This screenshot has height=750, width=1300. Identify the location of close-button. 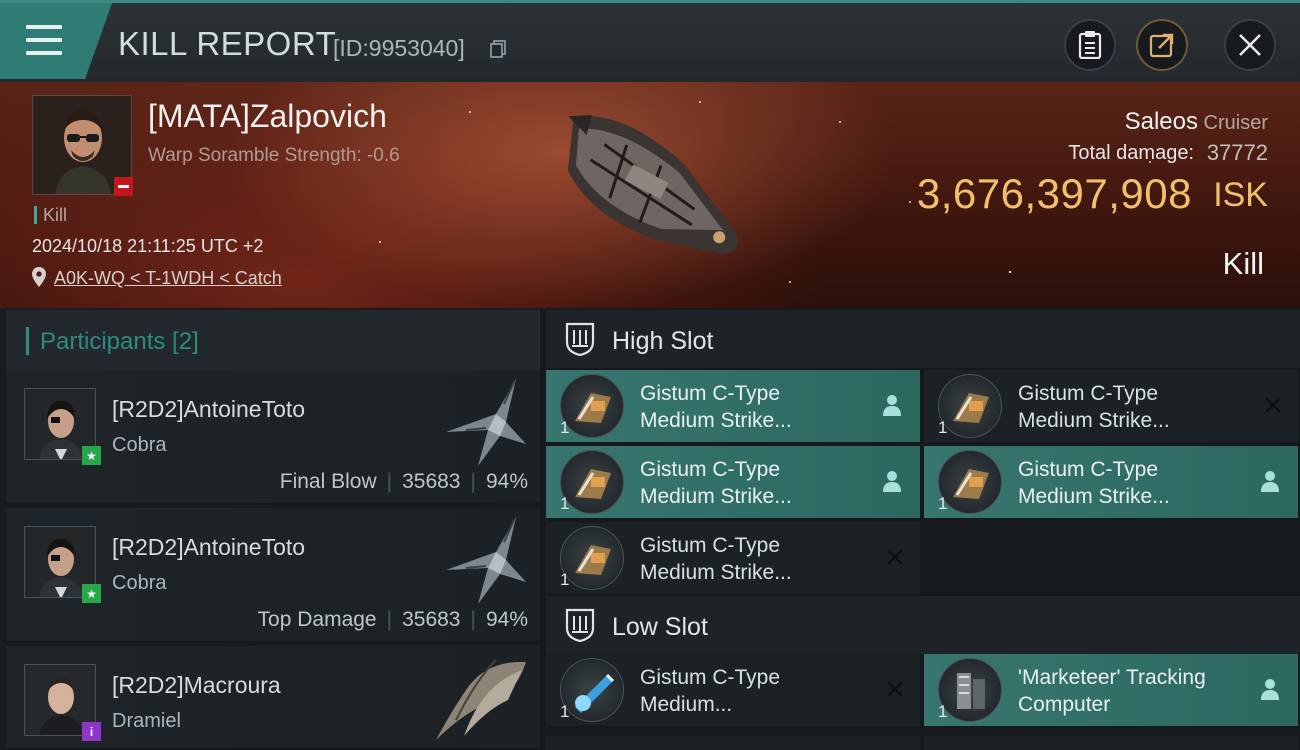
(1250, 45).